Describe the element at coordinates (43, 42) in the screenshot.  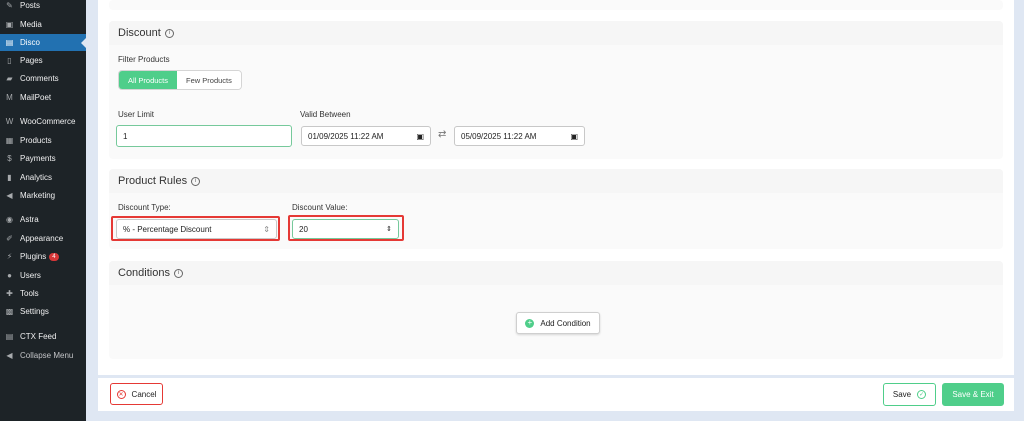
I see `sidebar-item-disco: ▤ Disco` at that location.